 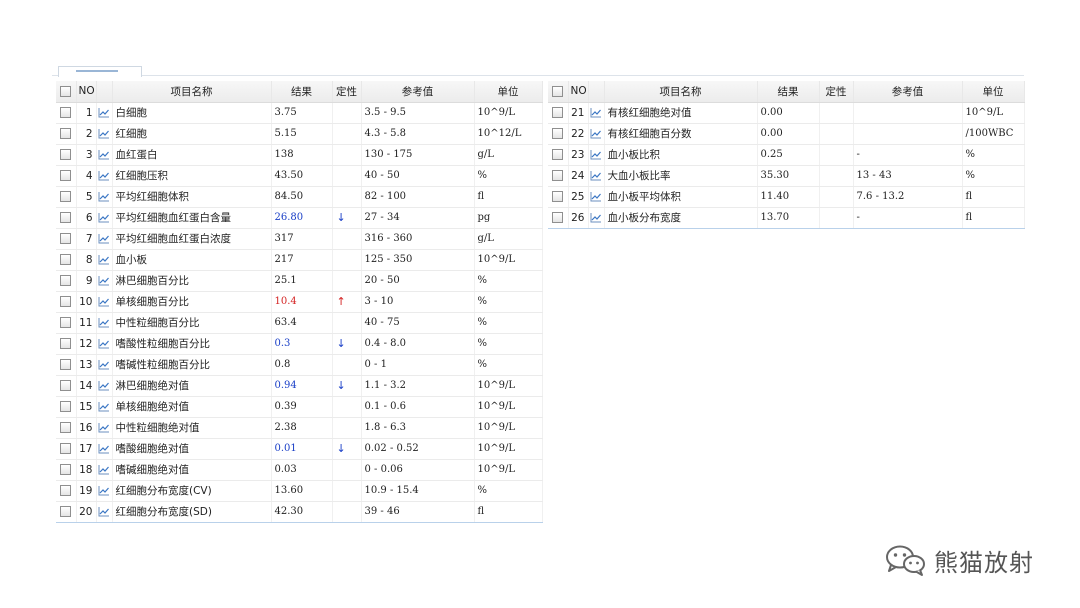 What do you see at coordinates (299, 365) in the screenshot?
I see `table-row: 13 嗜碱性粒细胞百分比 0.8 0 - 1 %` at bounding box center [299, 365].